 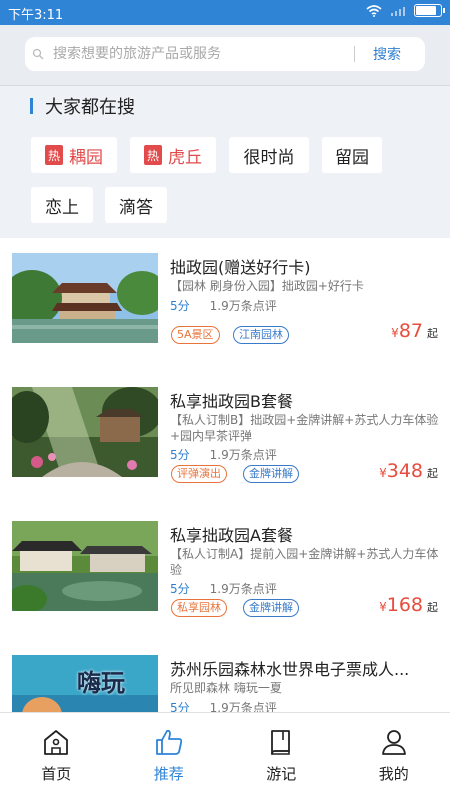 I want to click on bottom-tab-bar: 首页 推荐 游记 我的, so click(x=225, y=756).